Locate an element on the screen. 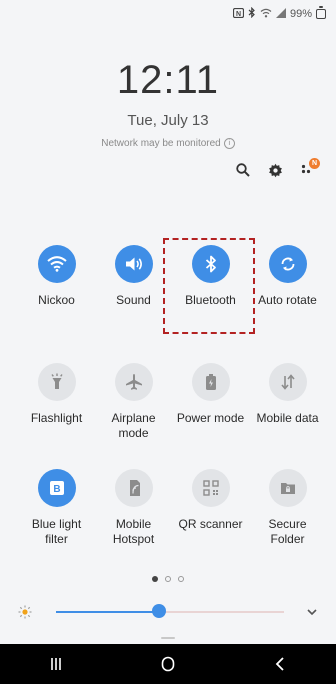 Image resolution: width=336 pixels, height=684 pixels. tile-mobile-hotspot: Mobile Hotspot is located at coordinates (133, 508).